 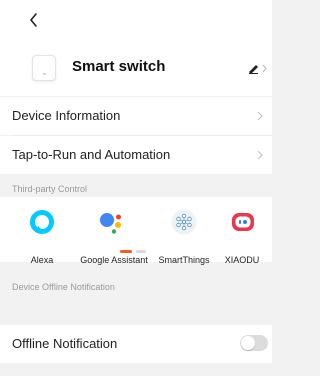 What do you see at coordinates (33, 20) in the screenshot?
I see `back-arrow-icon` at bounding box center [33, 20].